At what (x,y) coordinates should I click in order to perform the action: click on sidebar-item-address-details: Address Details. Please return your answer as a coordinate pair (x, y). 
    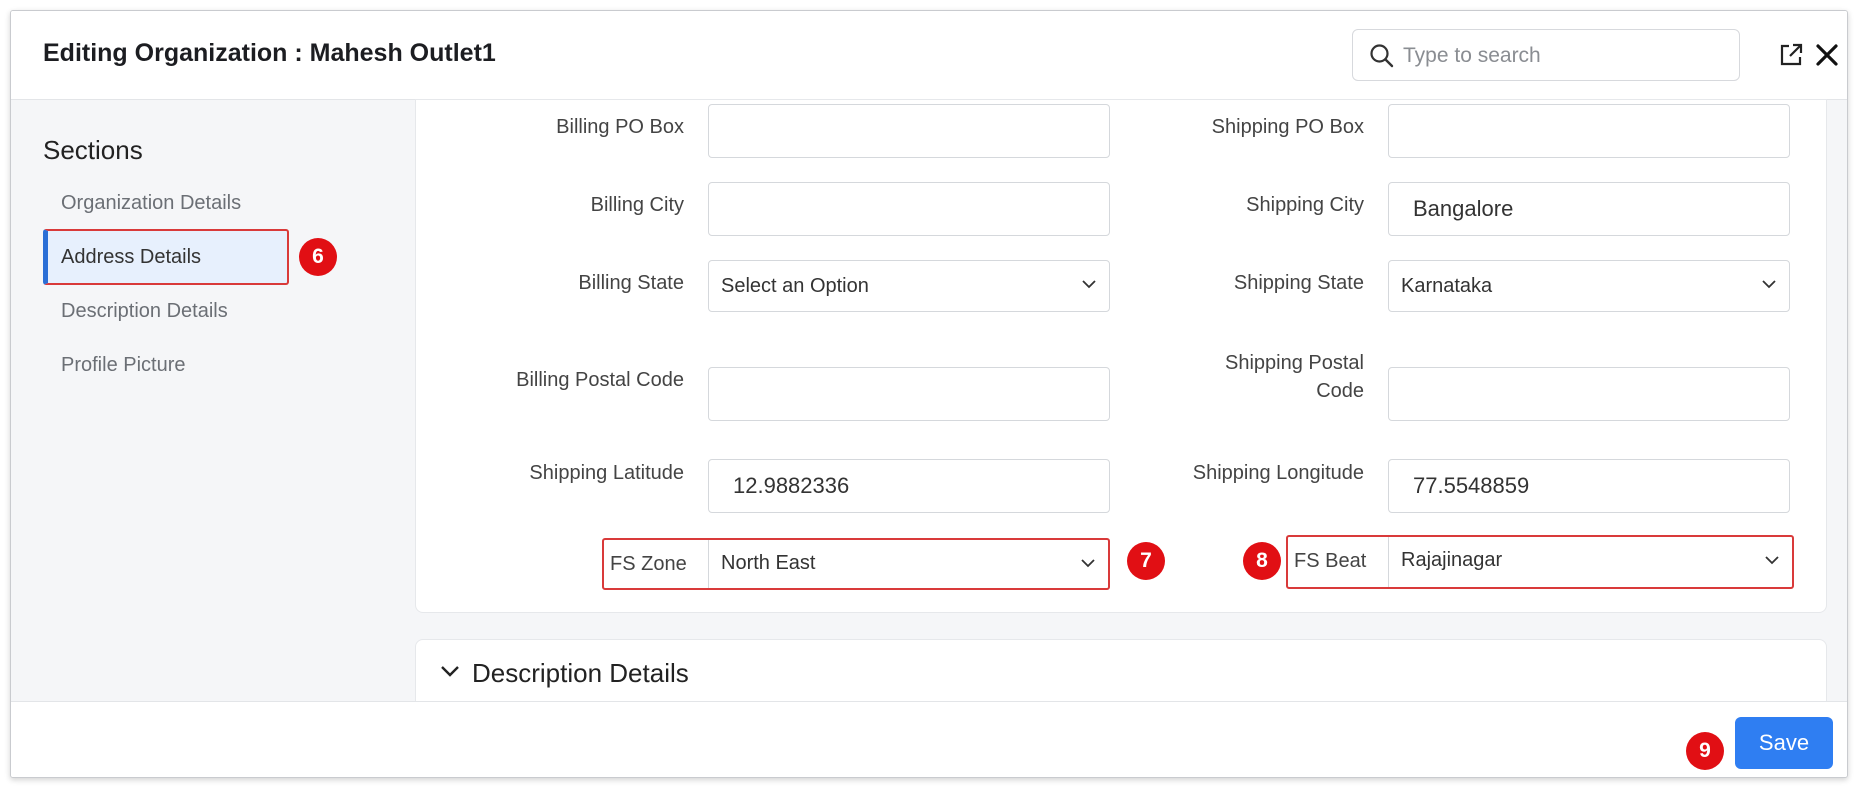
    Looking at the image, I should click on (166, 257).